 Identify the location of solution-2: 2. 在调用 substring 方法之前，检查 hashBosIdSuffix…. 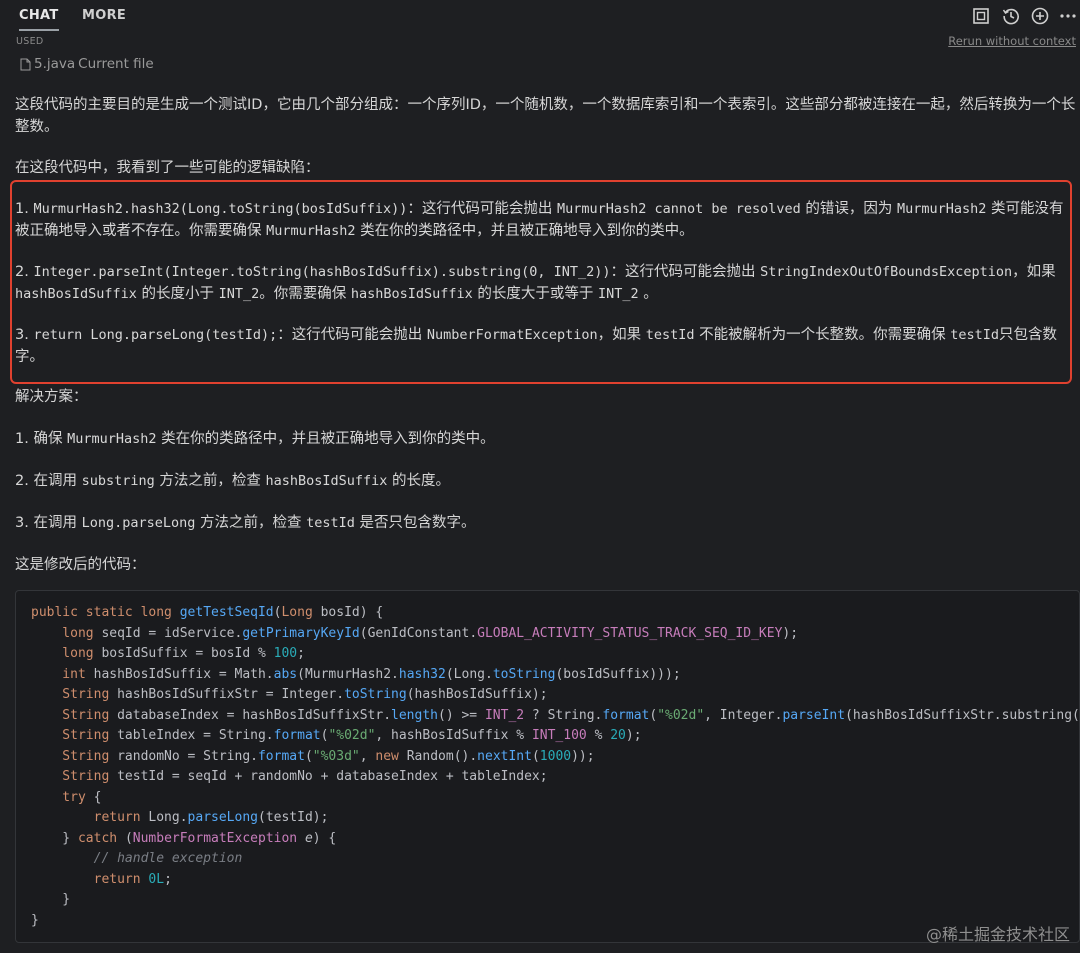
(232, 481).